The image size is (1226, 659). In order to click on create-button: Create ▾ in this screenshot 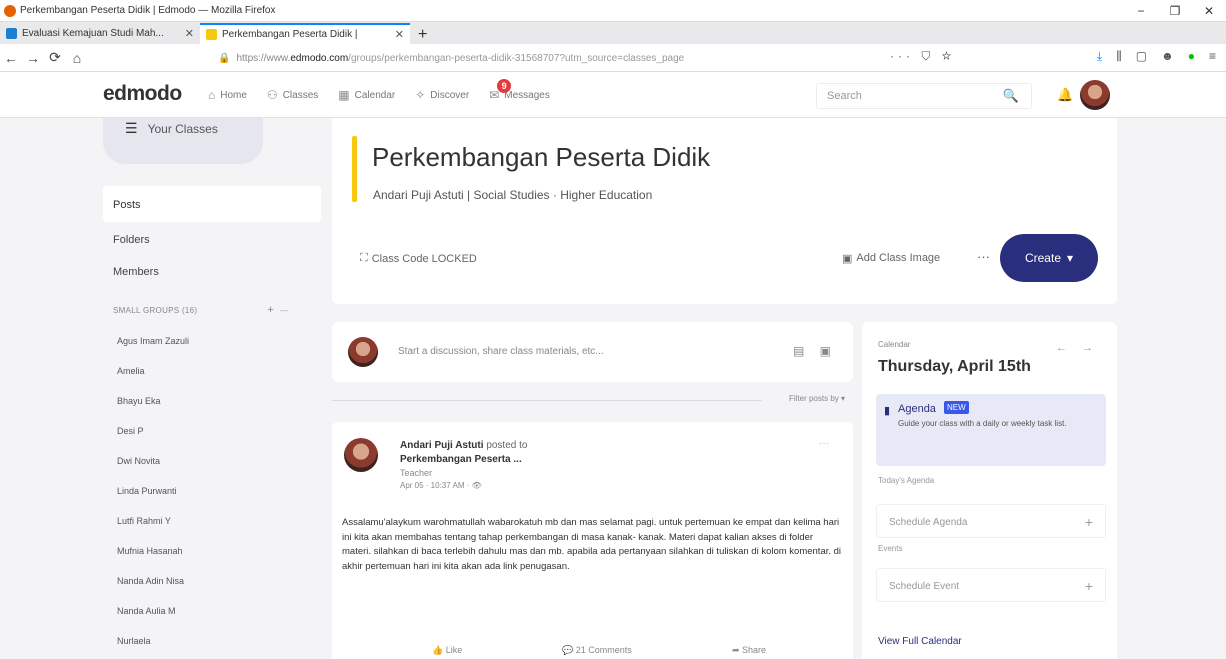, I will do `click(1049, 258)`.